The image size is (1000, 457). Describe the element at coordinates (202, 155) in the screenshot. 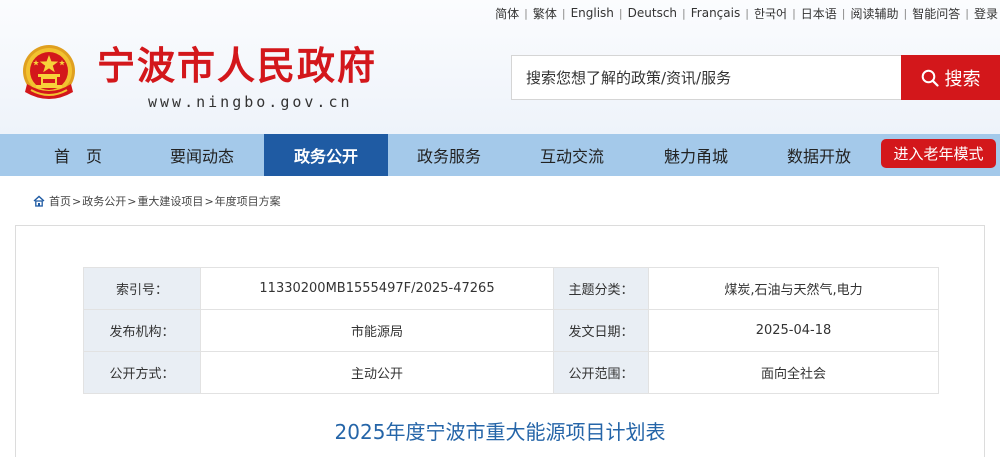

I see `nav-item-news: 要闻动态` at that location.